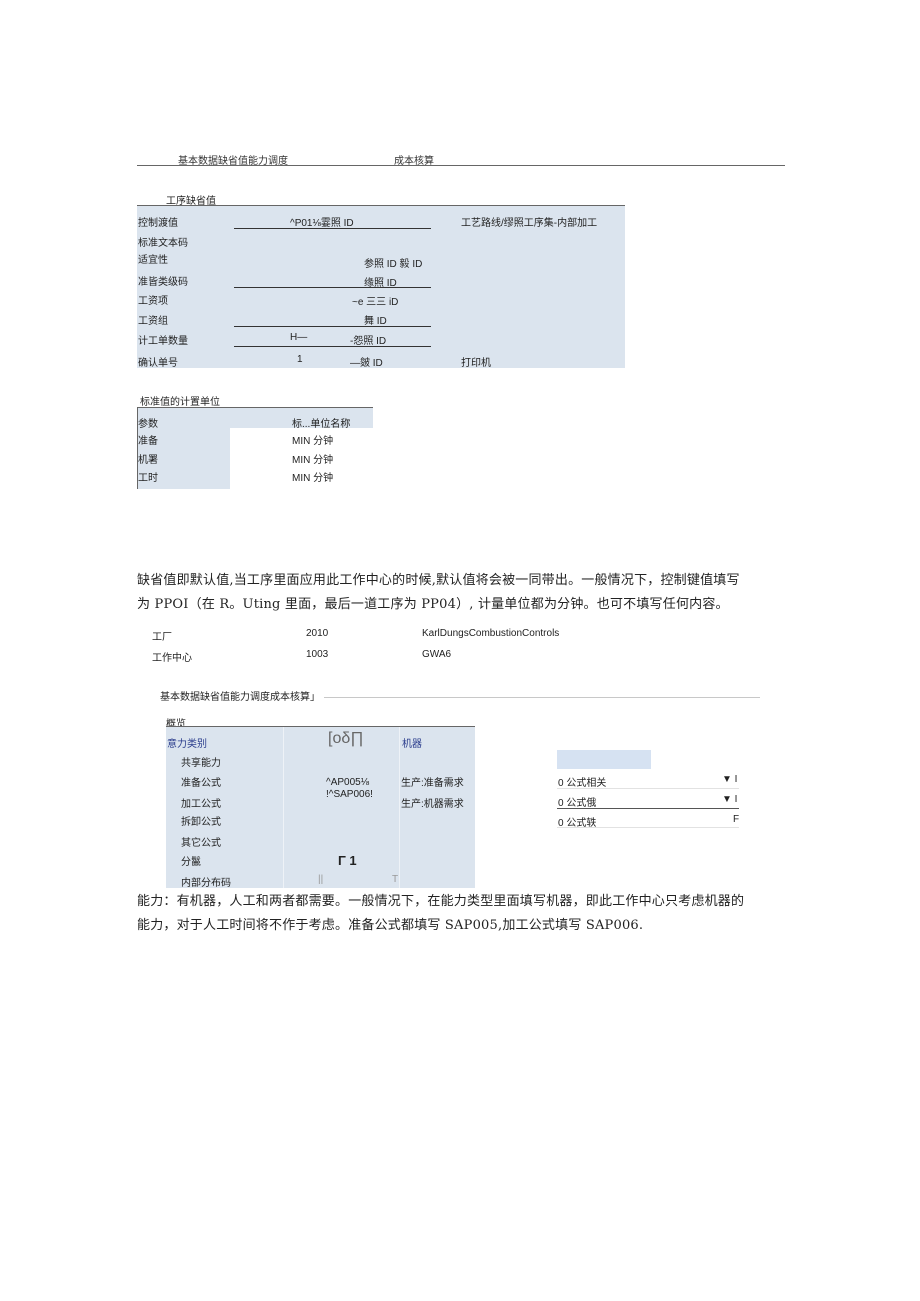 Image resolution: width=920 pixels, height=1301 pixels. What do you see at coordinates (148, 424) in the screenshot?
I see `units-header-parameter: 参数` at bounding box center [148, 424].